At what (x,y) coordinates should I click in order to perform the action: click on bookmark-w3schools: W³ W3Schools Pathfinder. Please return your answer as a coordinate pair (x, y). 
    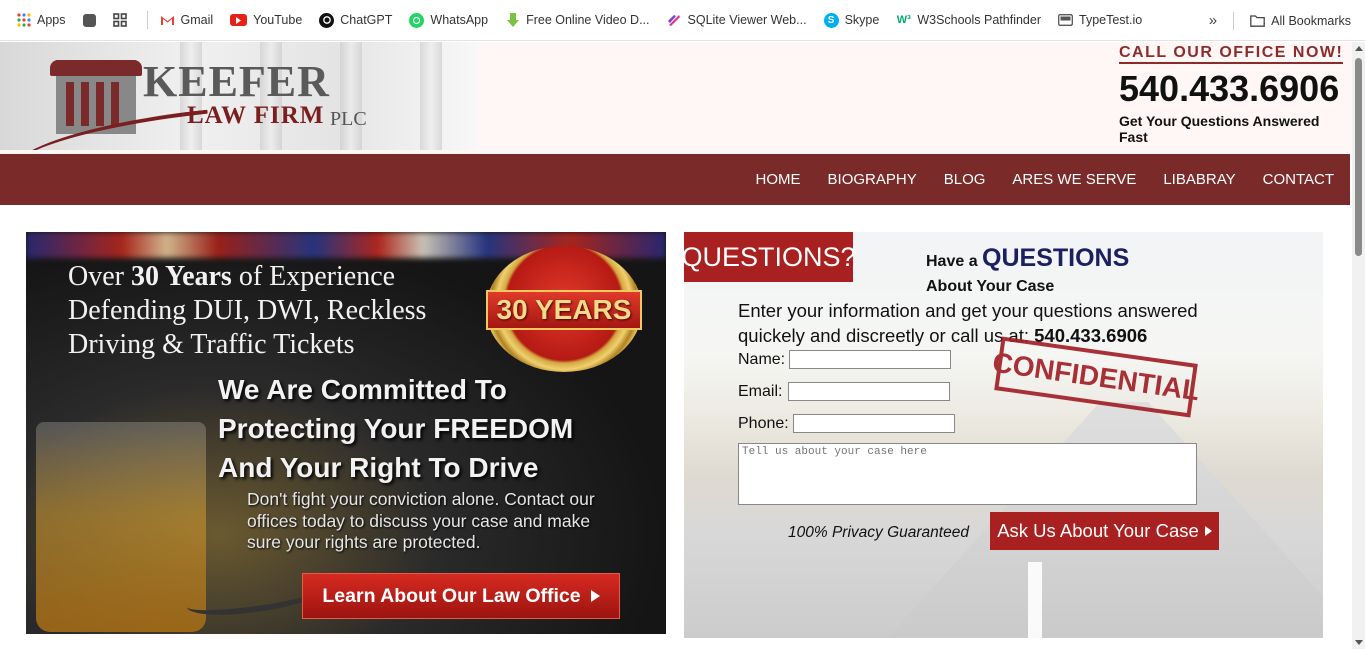
    Looking at the image, I should click on (968, 20).